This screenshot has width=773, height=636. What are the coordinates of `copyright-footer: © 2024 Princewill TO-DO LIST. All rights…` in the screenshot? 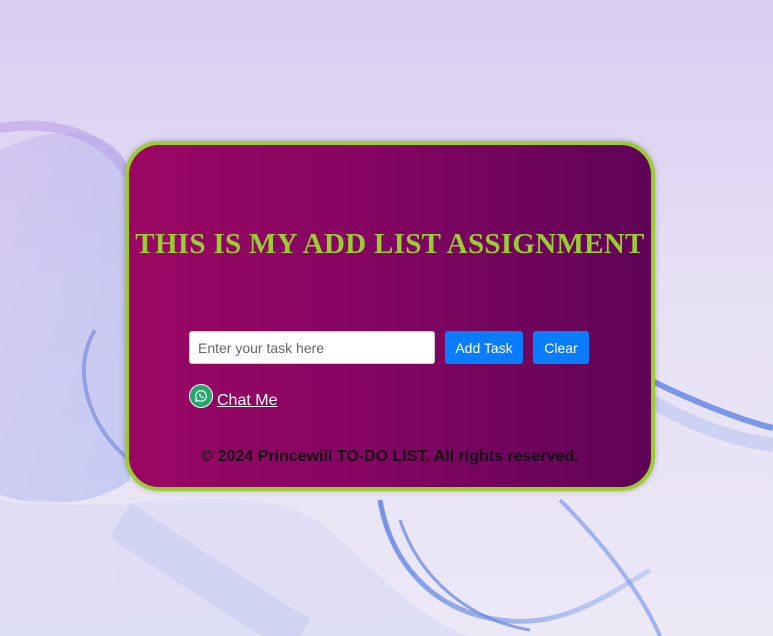 It's located at (390, 456).